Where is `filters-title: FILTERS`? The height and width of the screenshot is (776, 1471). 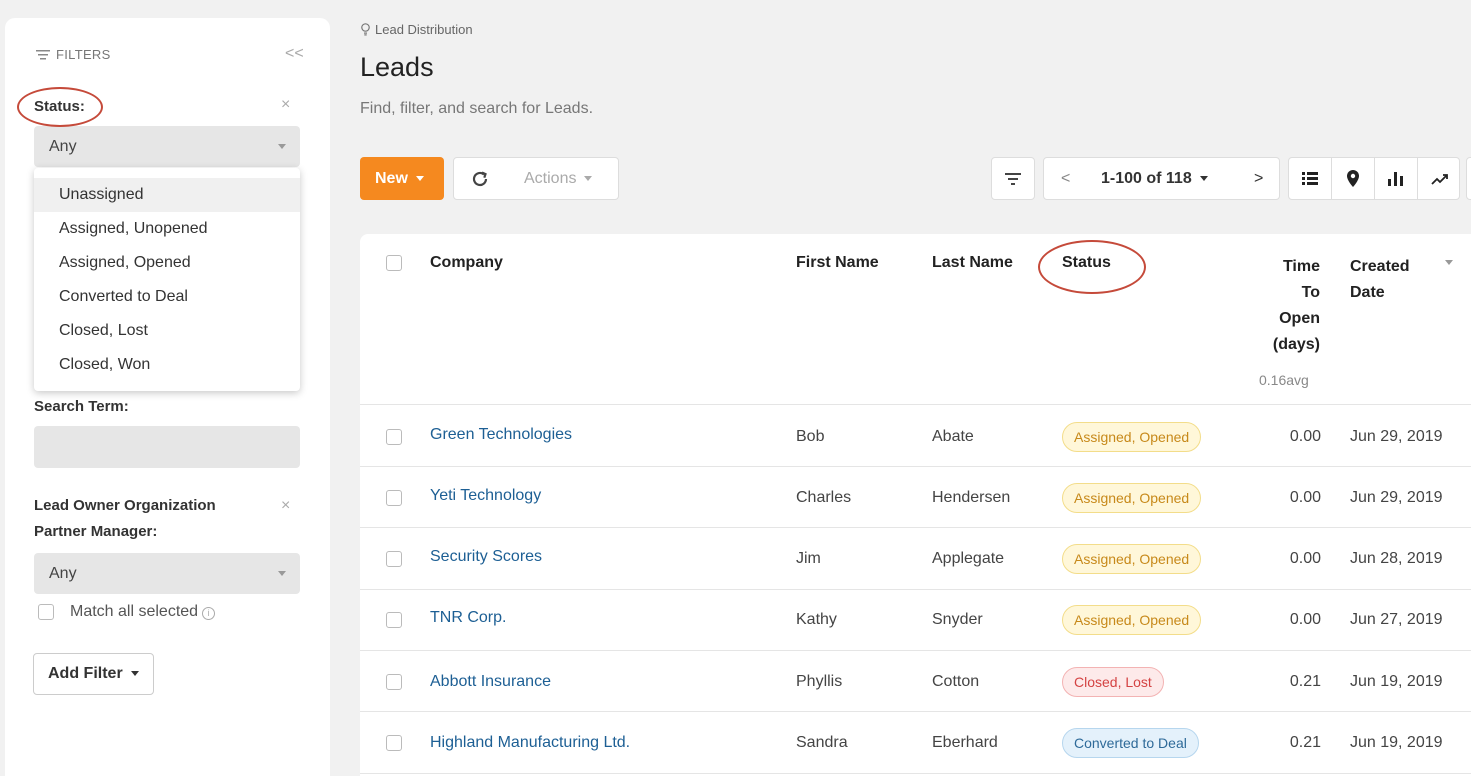 filters-title: FILTERS is located at coordinates (83, 54).